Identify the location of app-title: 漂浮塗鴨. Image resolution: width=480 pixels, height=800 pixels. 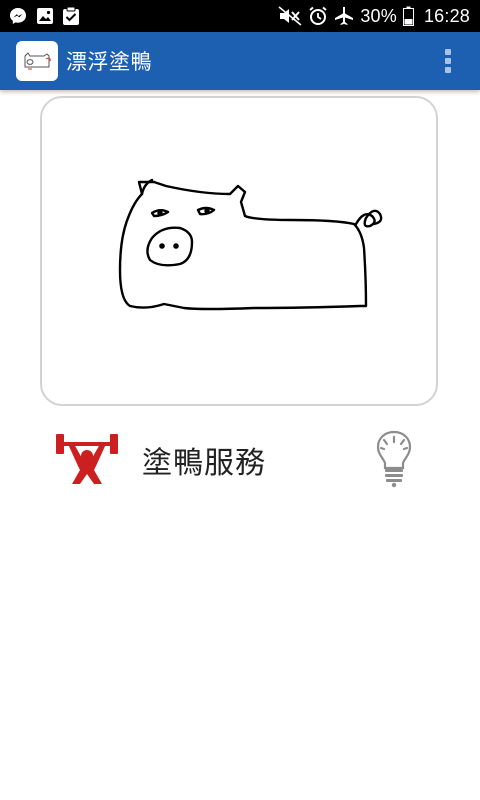
(109, 62).